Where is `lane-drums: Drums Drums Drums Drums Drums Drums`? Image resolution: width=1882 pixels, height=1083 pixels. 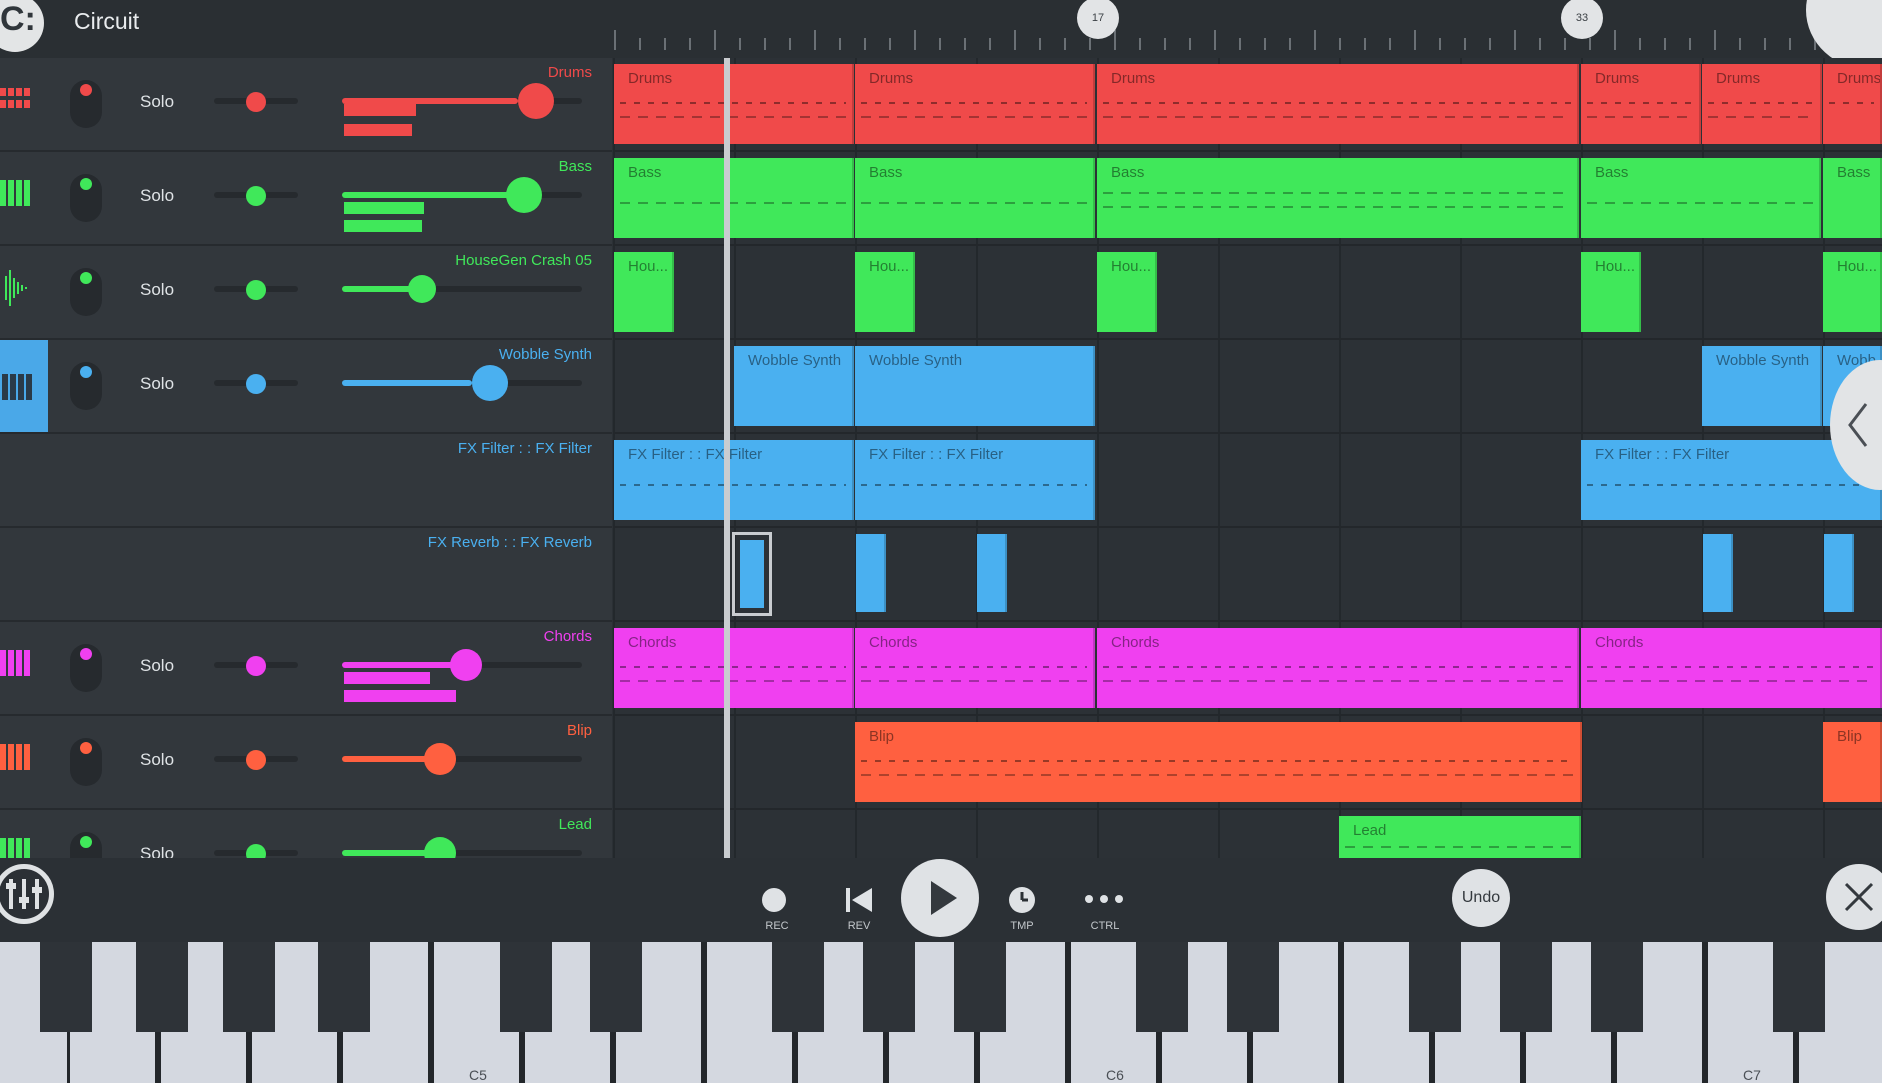 lane-drums: Drums Drums Drums Drums Drums Drums is located at coordinates (1247, 105).